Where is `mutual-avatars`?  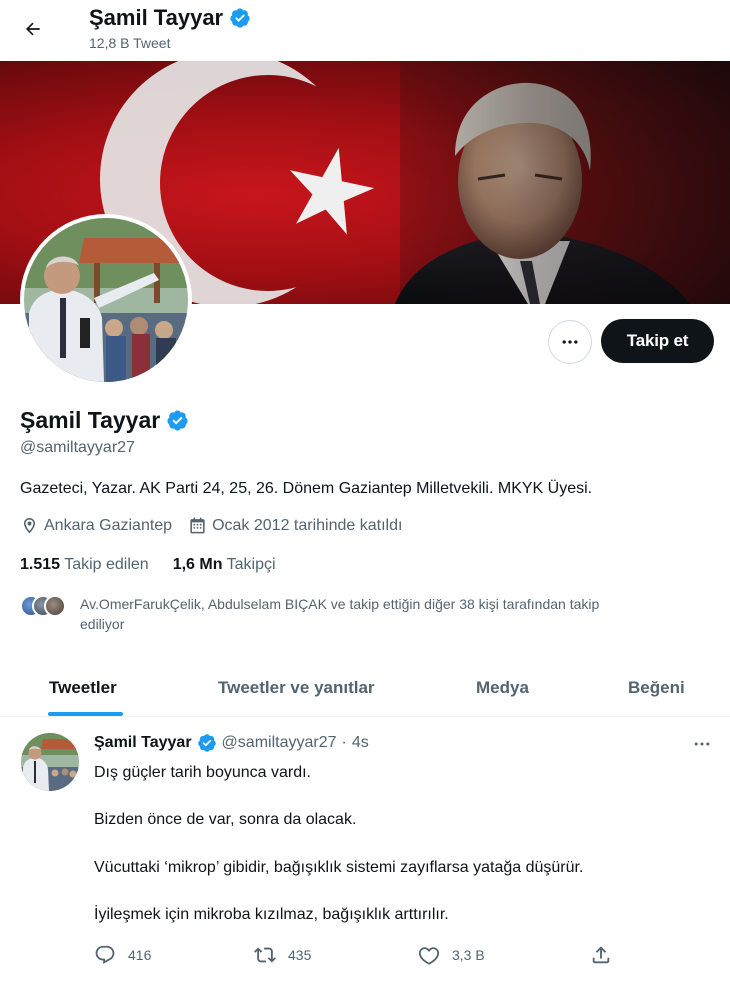
mutual-avatars is located at coordinates (48, 606).